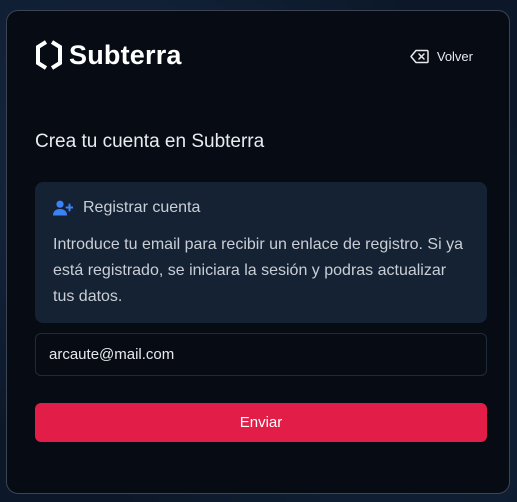 The height and width of the screenshot is (502, 517). Describe the element at coordinates (419, 56) in the screenshot. I see `backspace-icon` at that location.